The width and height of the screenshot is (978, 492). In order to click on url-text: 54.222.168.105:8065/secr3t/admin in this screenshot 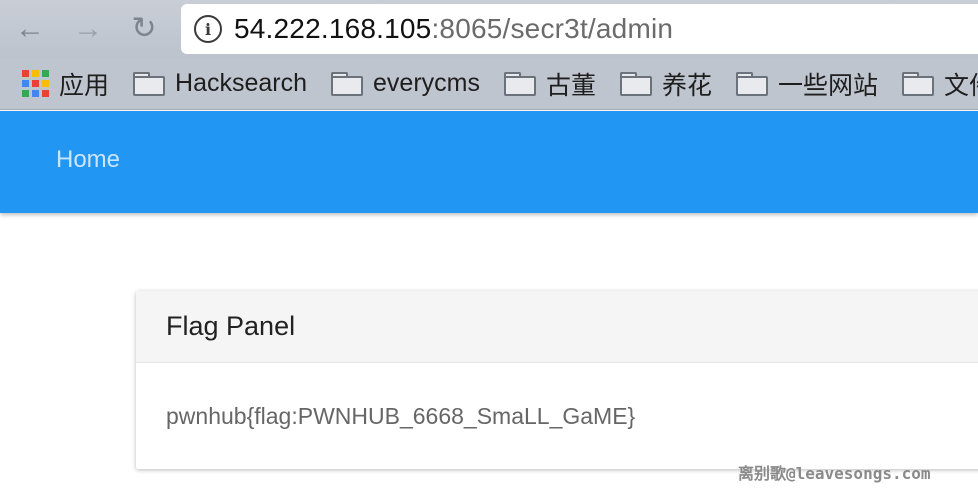, I will do `click(453, 29)`.